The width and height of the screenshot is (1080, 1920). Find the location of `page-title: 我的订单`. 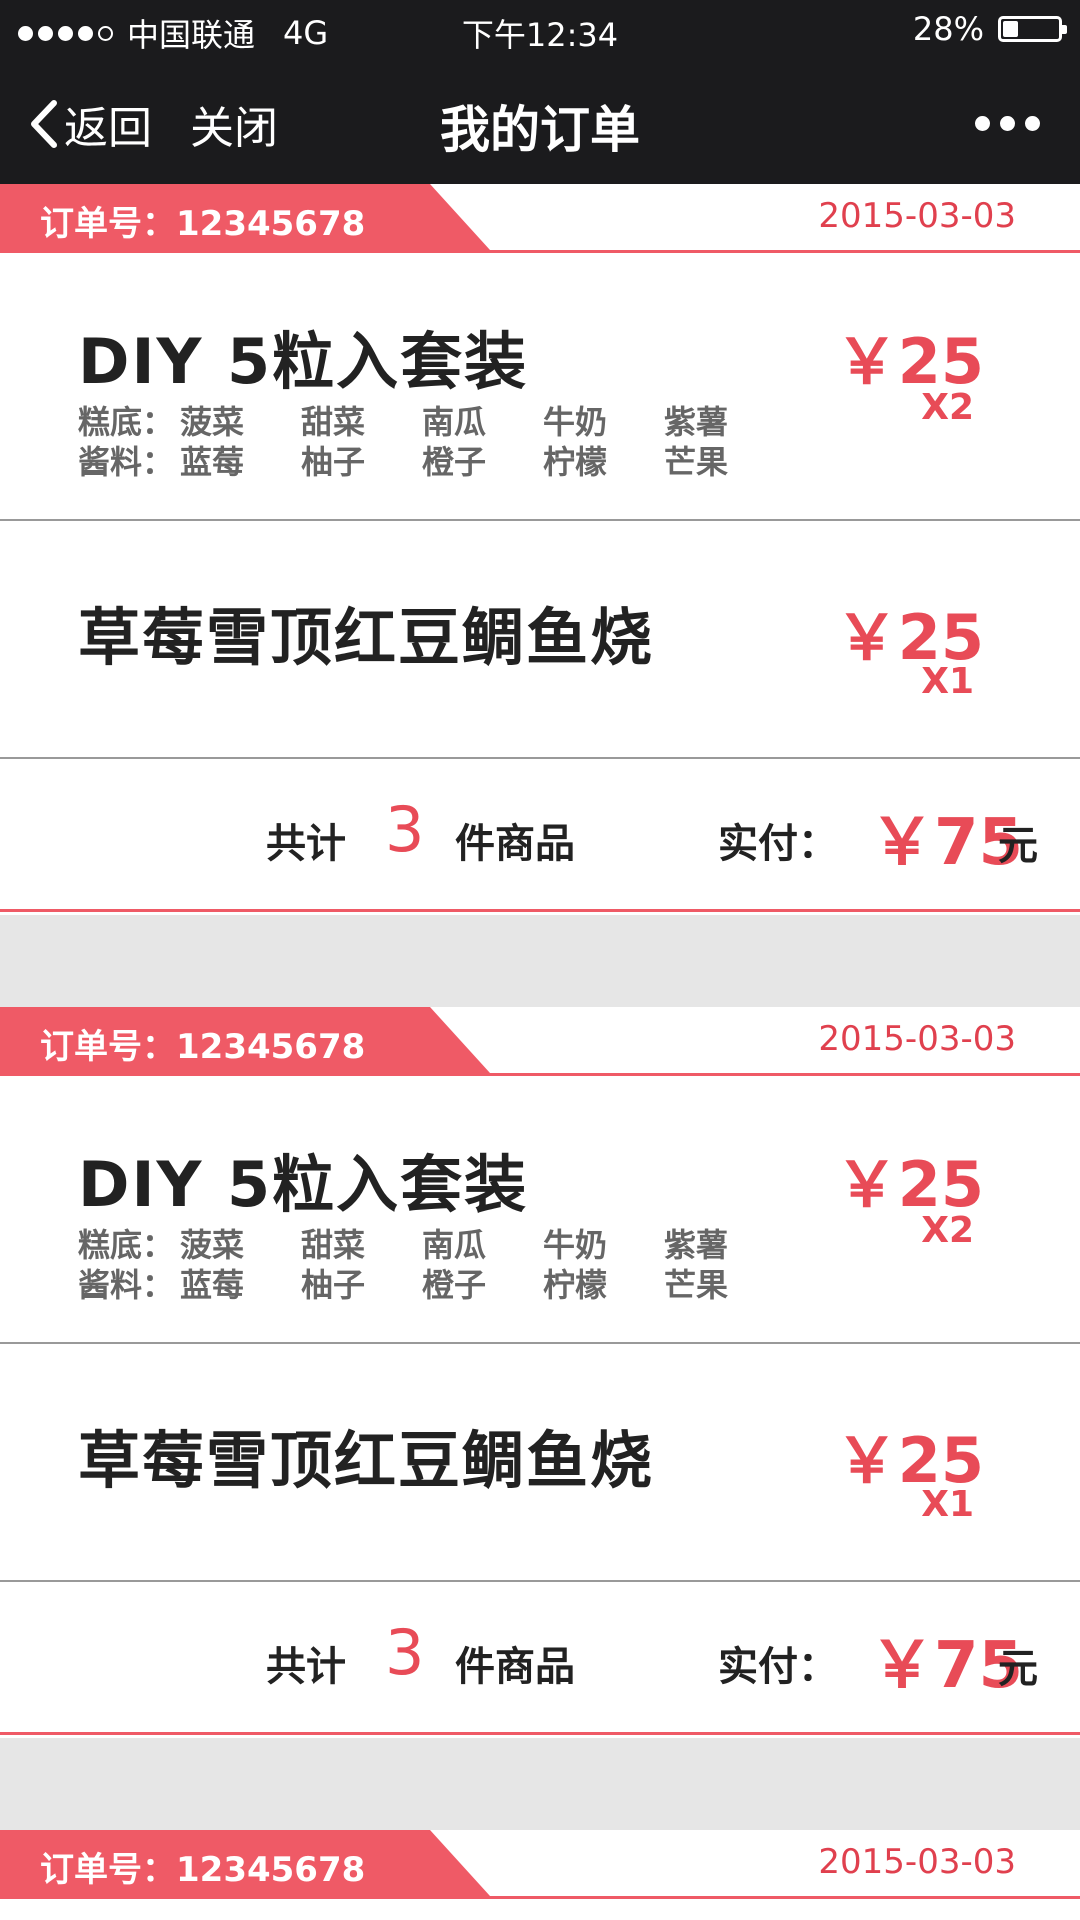

page-title: 我的订单 is located at coordinates (540, 130).